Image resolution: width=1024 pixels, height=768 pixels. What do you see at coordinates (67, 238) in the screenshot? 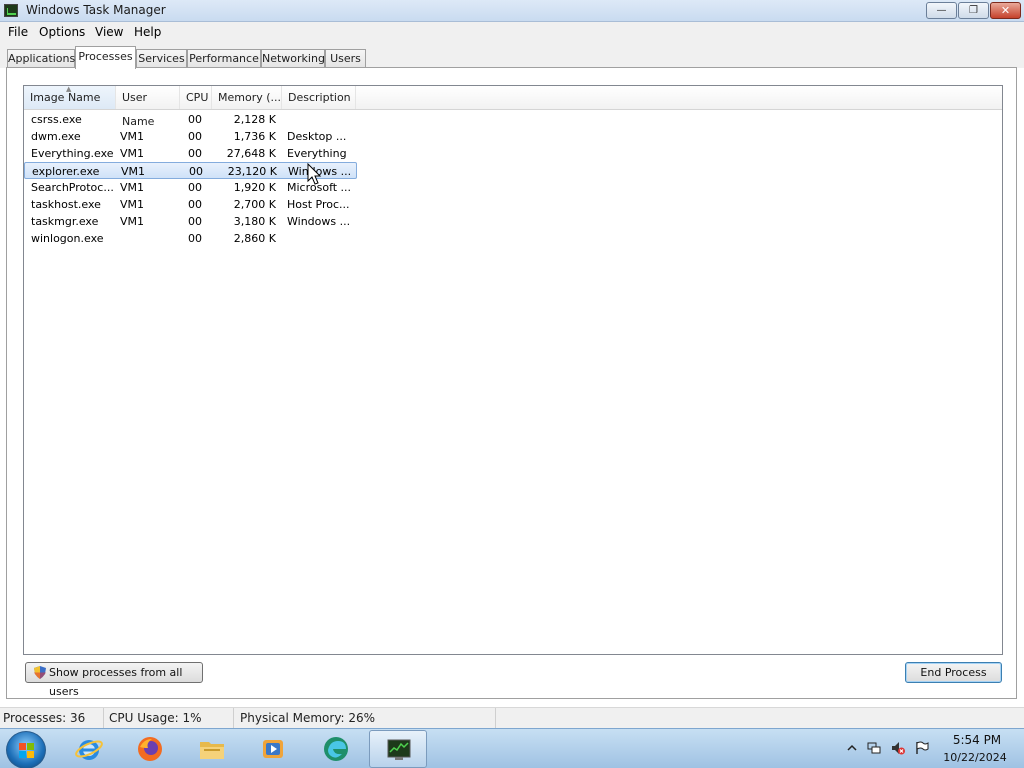
I see `cell-image-name: winlogon.exe` at bounding box center [67, 238].